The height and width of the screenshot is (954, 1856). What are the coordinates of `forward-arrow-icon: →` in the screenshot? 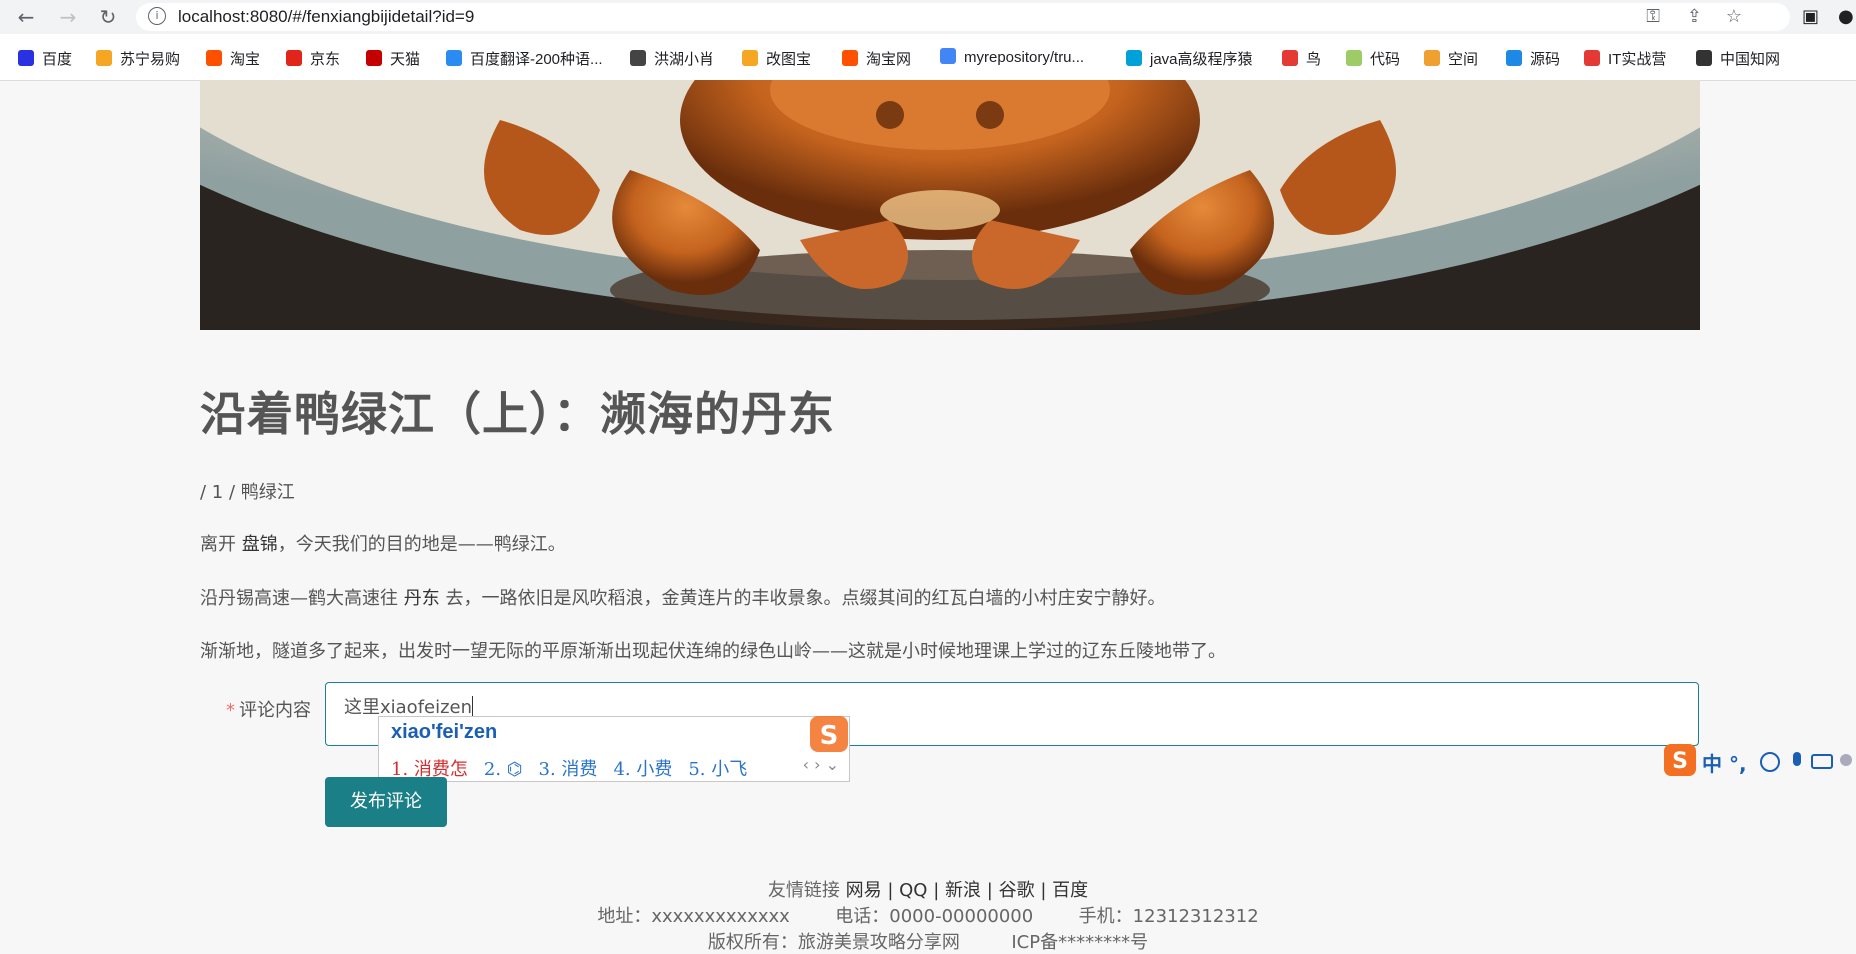 It's located at (68, 17).